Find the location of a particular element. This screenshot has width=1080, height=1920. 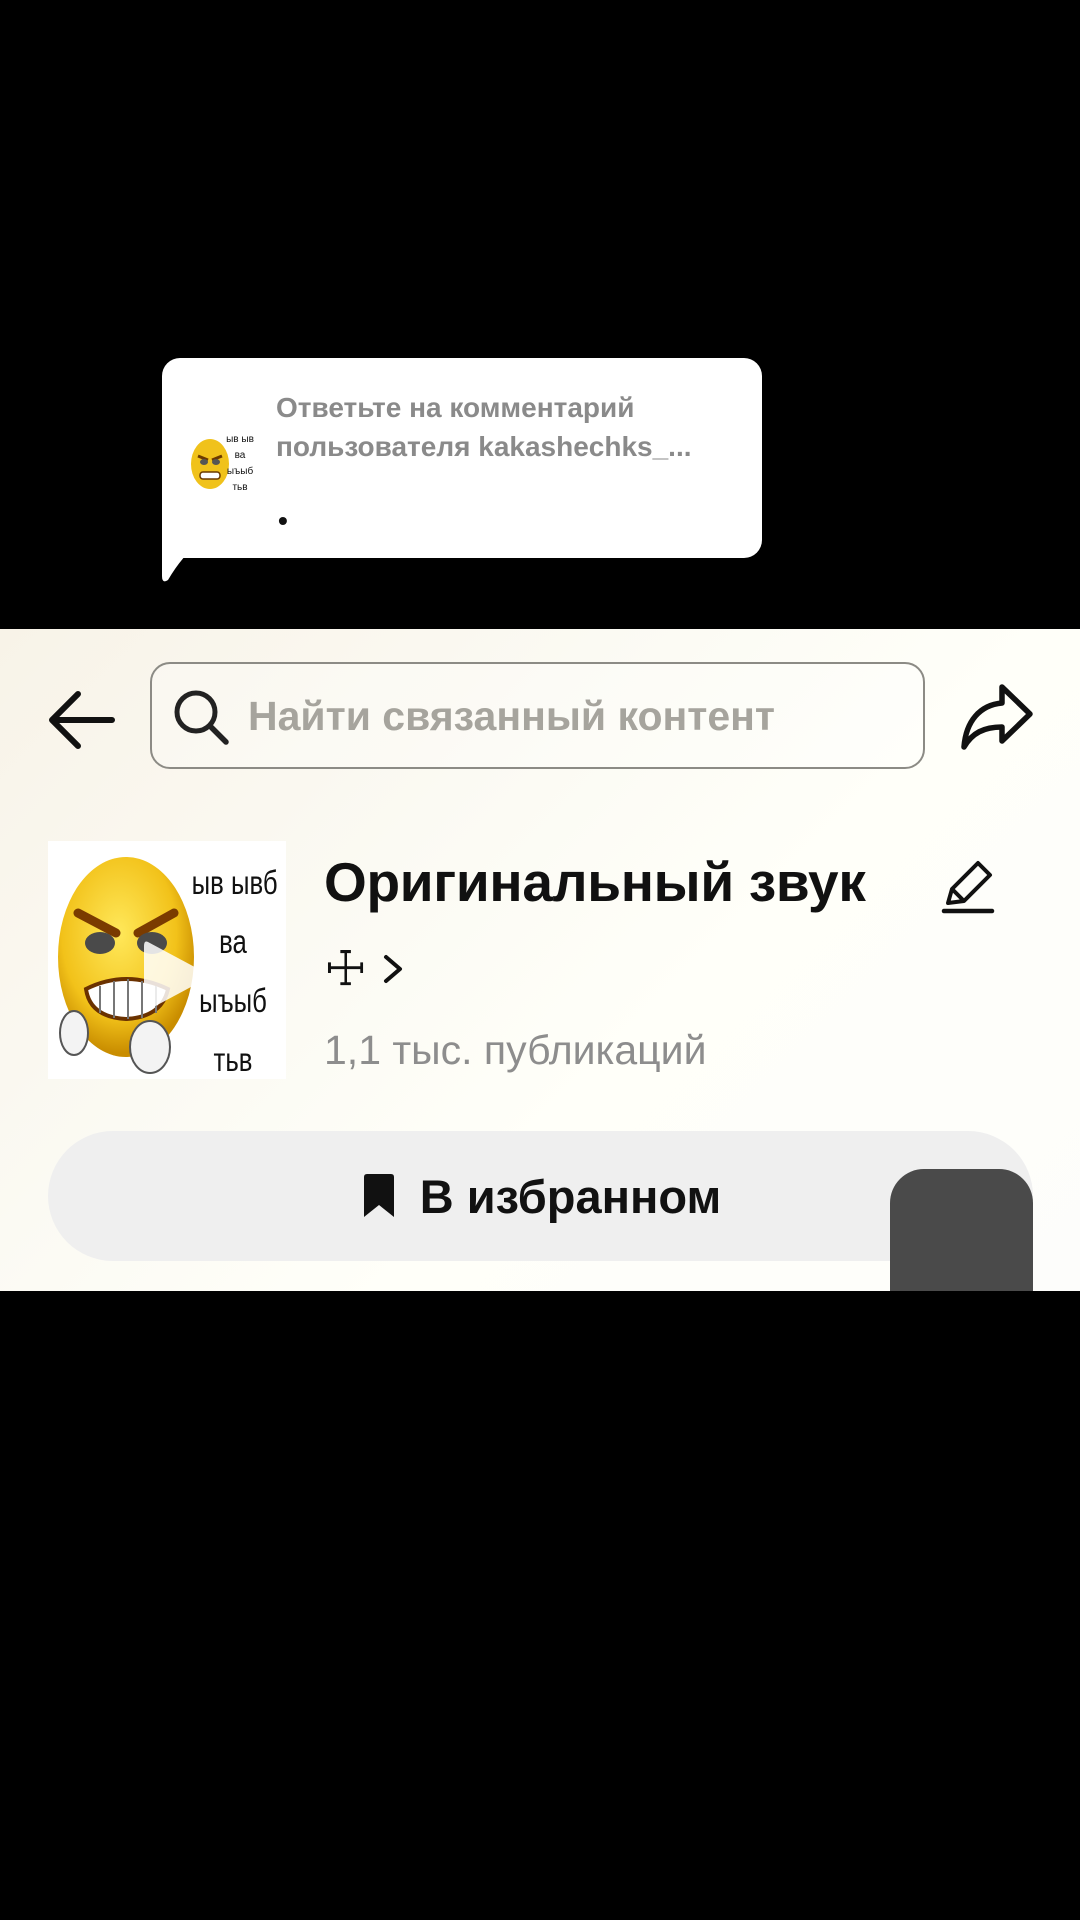

svg-text: тьв is located at coordinates (239, 487).